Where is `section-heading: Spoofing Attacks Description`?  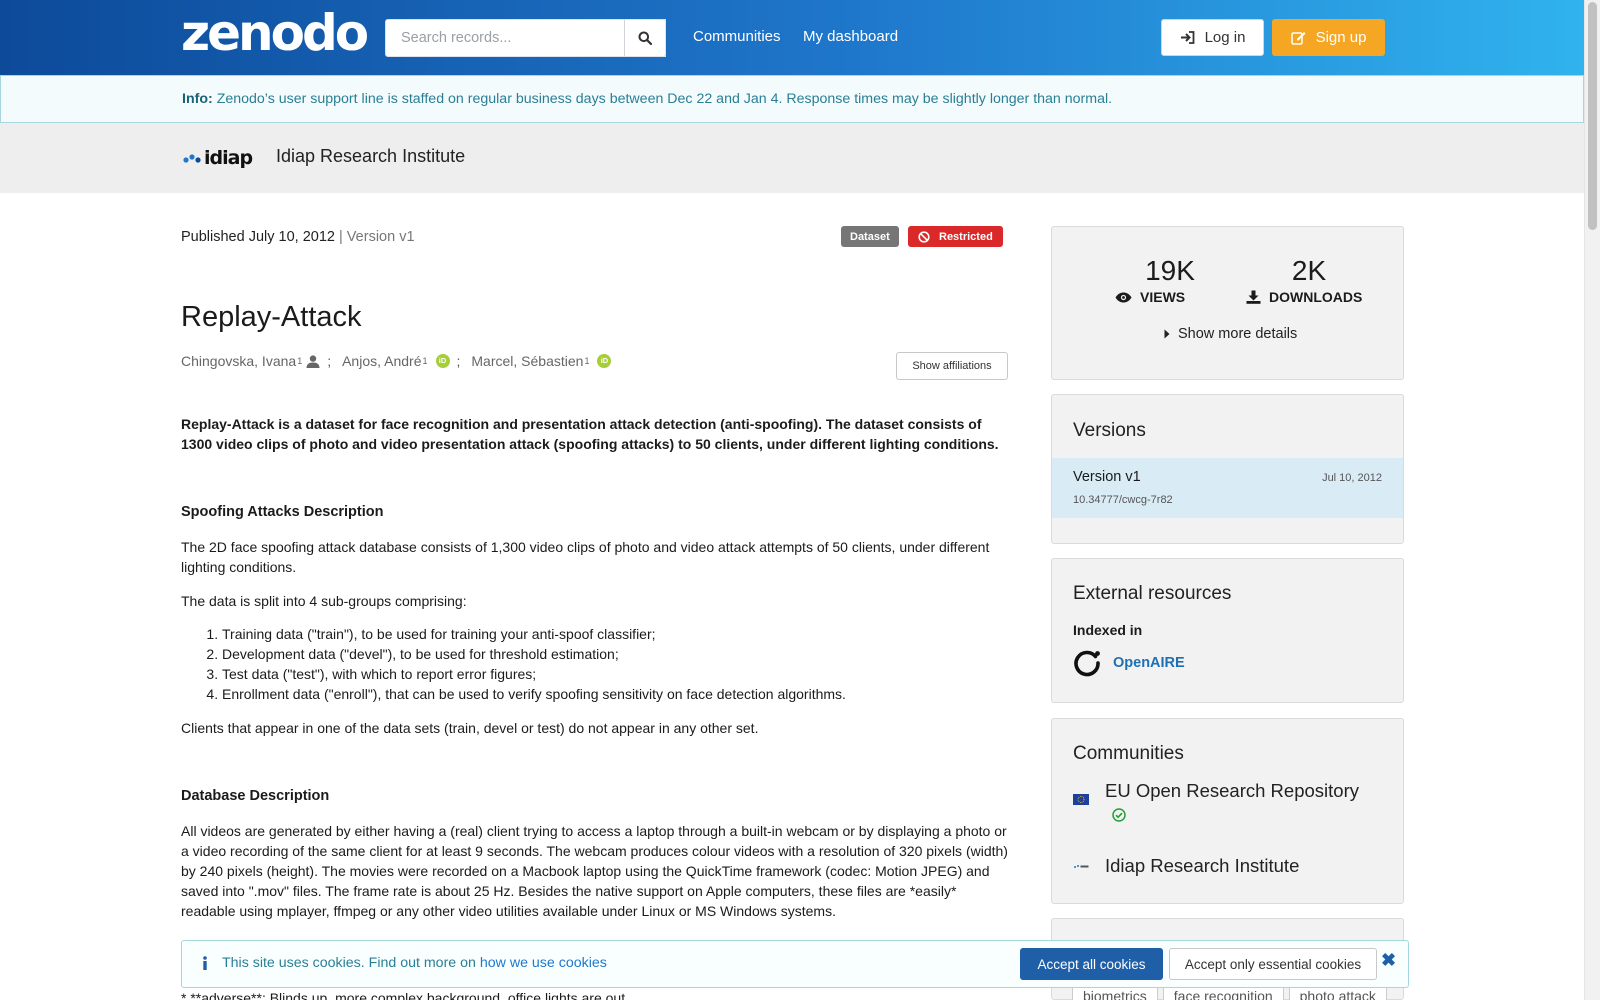
section-heading: Spoofing Attacks Description is located at coordinates (282, 512).